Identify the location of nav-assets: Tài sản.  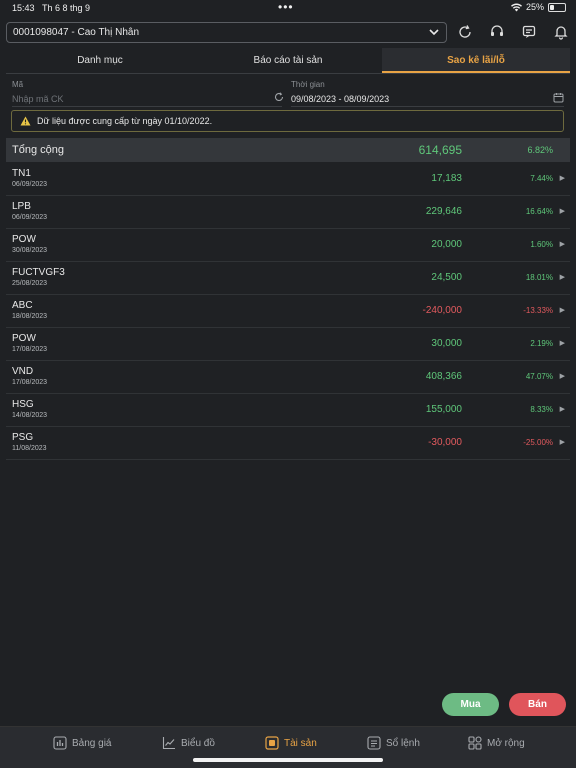
(291, 743).